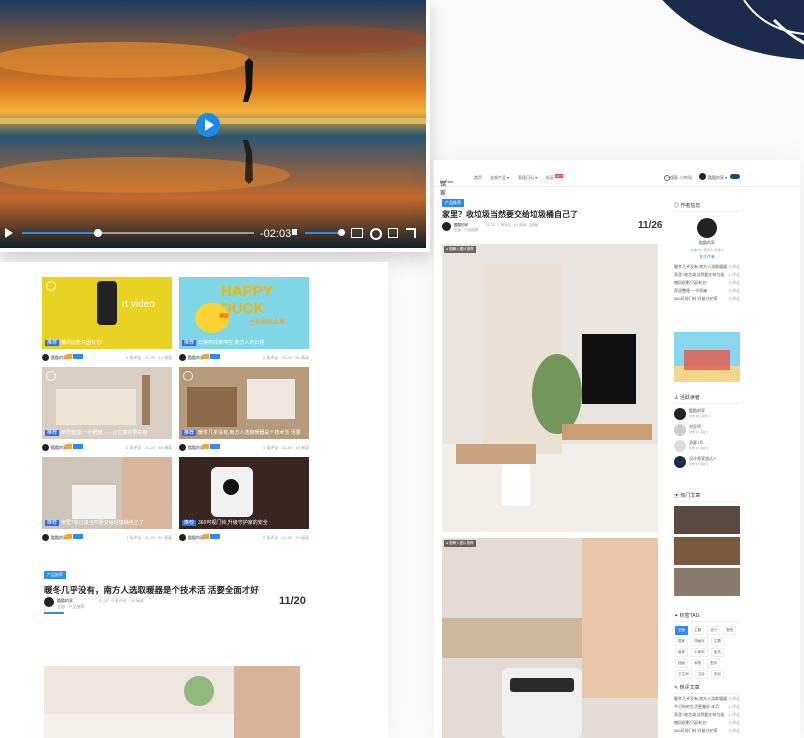 This screenshot has height=738, width=804. What do you see at coordinates (151, 590) in the screenshot?
I see `article-title: 暖冬几乎没有，南方人选取暖器是个技术活 活要全面才好` at bounding box center [151, 590].